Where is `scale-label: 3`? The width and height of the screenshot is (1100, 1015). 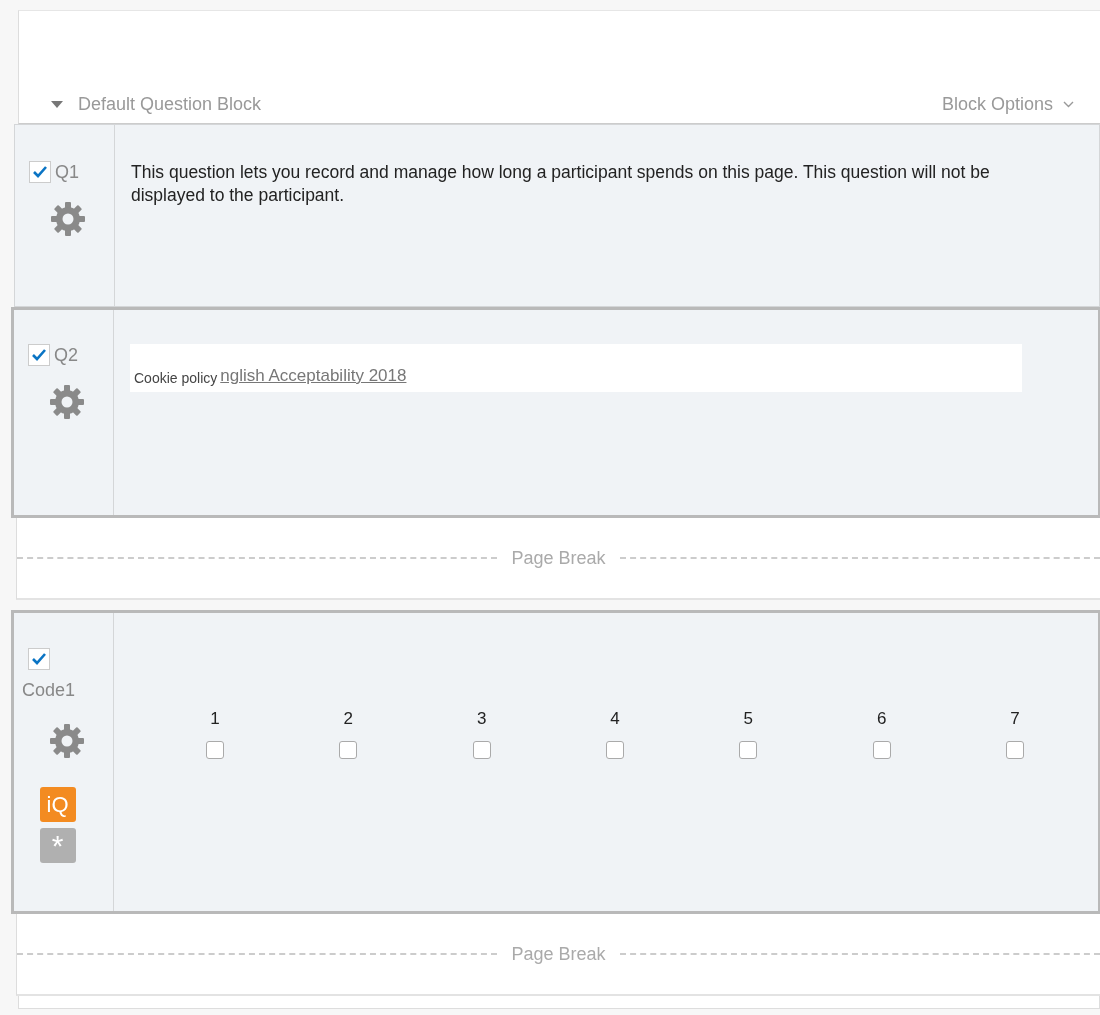 scale-label: 3 is located at coordinates (481, 719).